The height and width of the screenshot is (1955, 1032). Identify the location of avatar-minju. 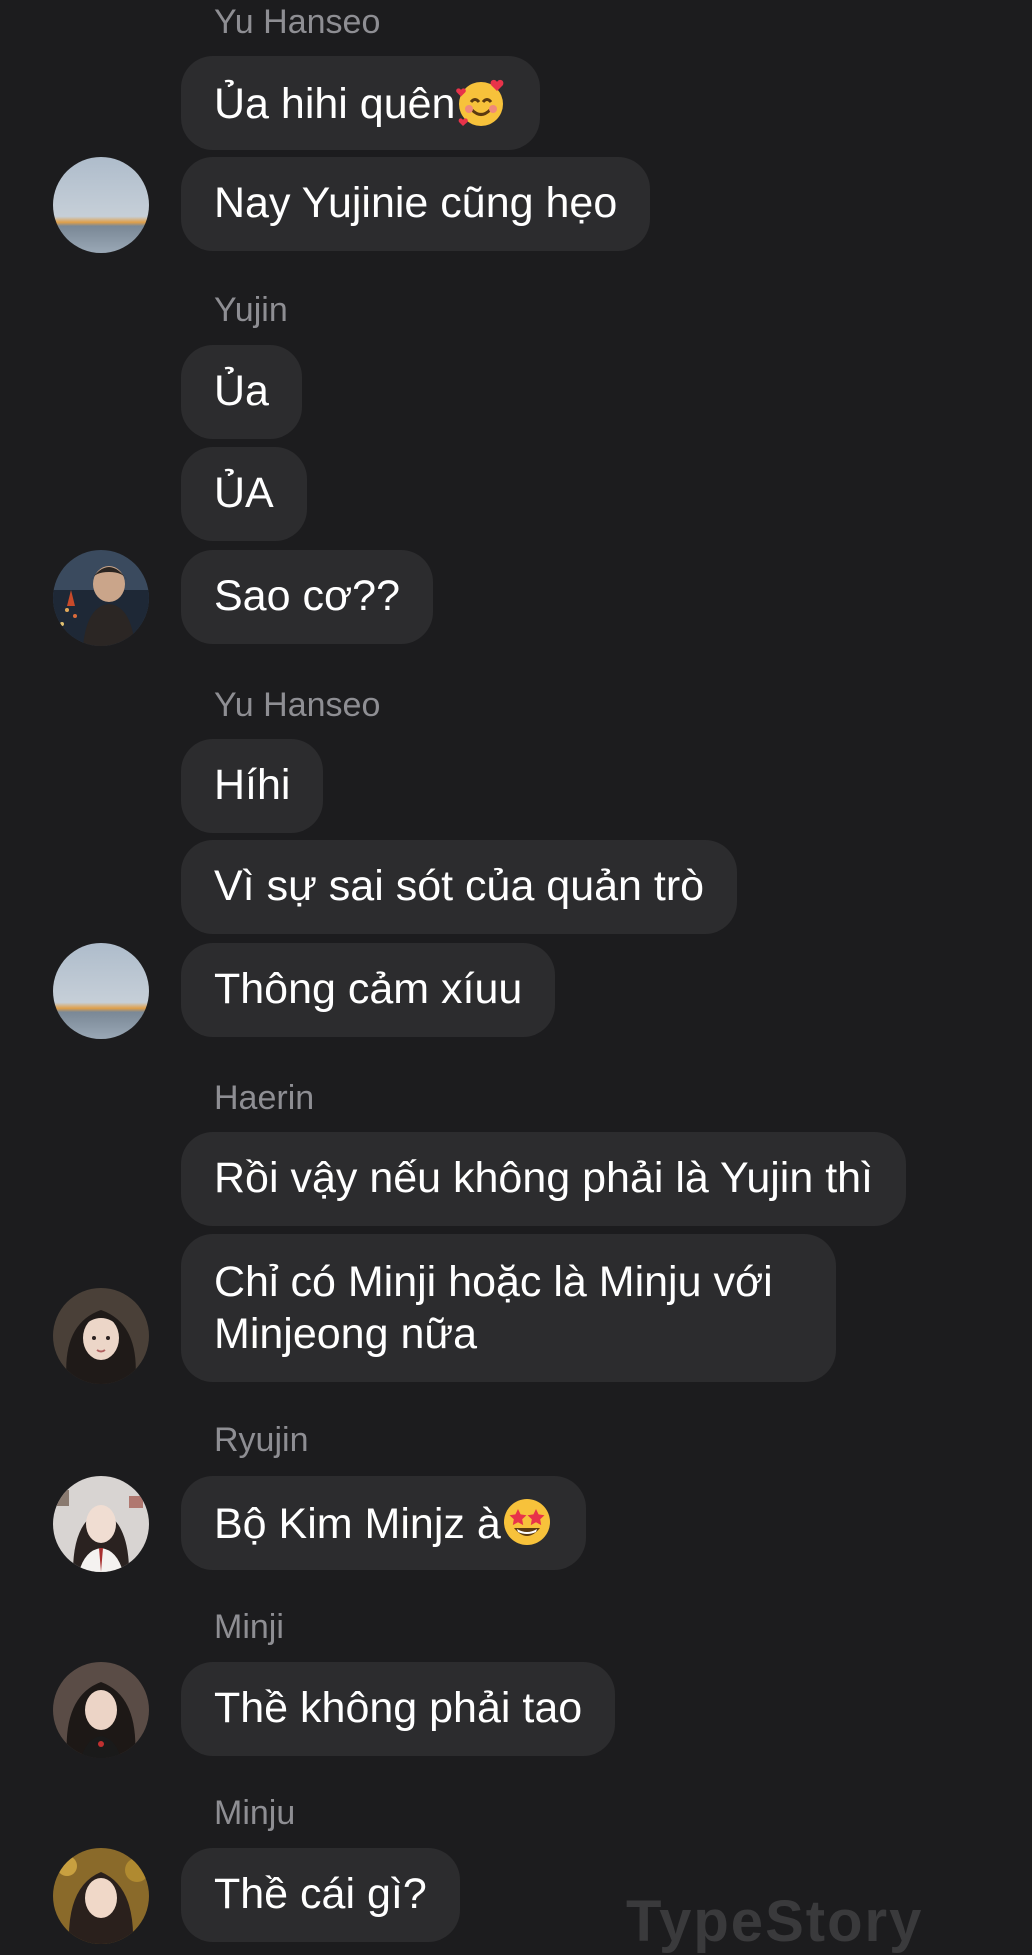
(101, 1896).